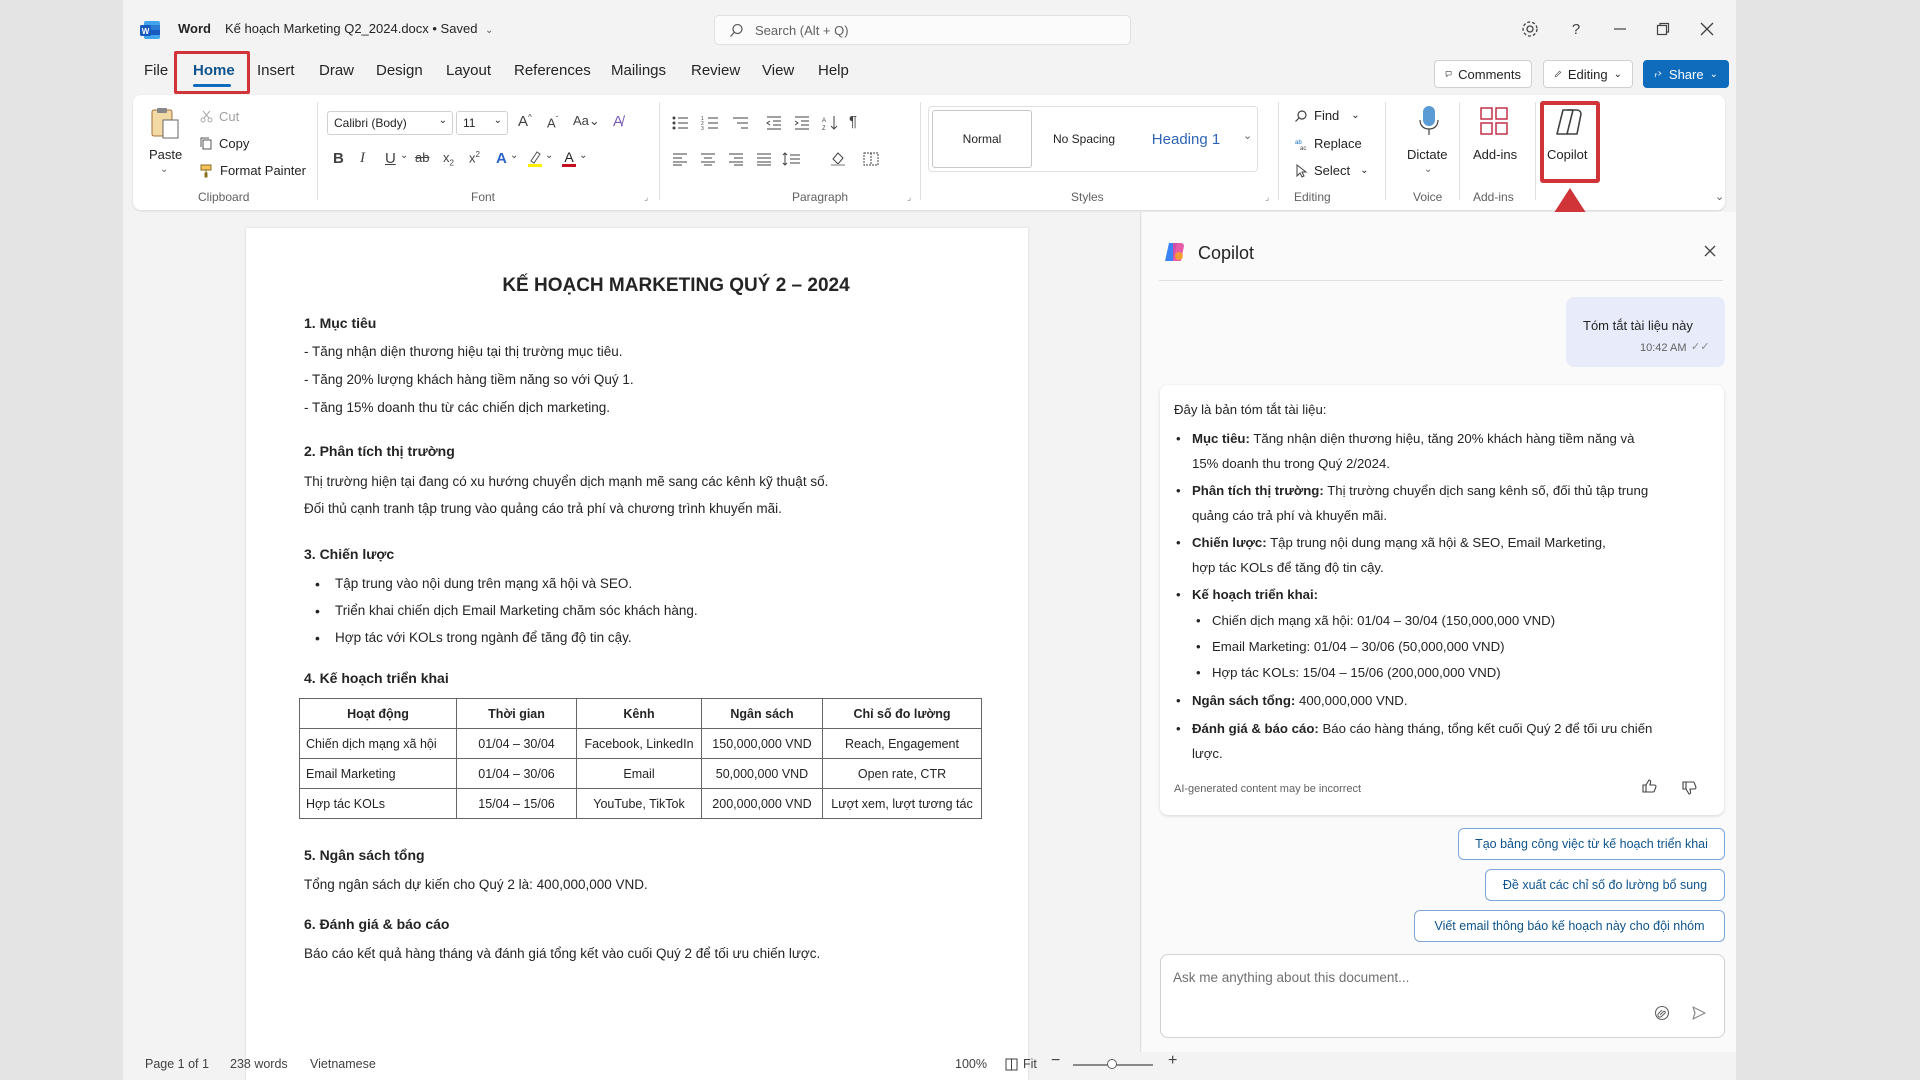 This screenshot has width=1920, height=1080. What do you see at coordinates (1112, 1064) in the screenshot?
I see `zoom-slider-thumb` at bounding box center [1112, 1064].